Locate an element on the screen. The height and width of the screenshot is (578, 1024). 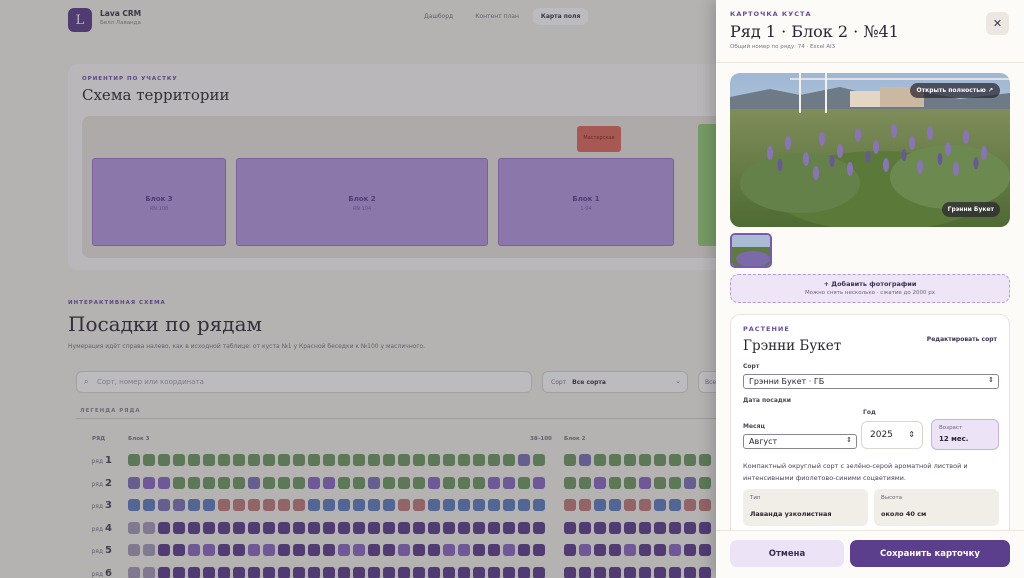
month-label: Месяц is located at coordinates (754, 426).